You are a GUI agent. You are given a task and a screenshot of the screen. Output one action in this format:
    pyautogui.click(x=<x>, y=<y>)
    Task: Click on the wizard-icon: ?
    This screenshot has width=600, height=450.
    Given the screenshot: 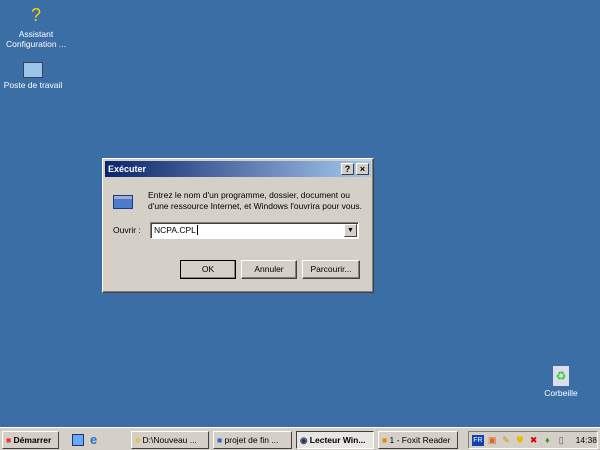 What is the action you would take?
    pyautogui.click(x=35, y=15)
    